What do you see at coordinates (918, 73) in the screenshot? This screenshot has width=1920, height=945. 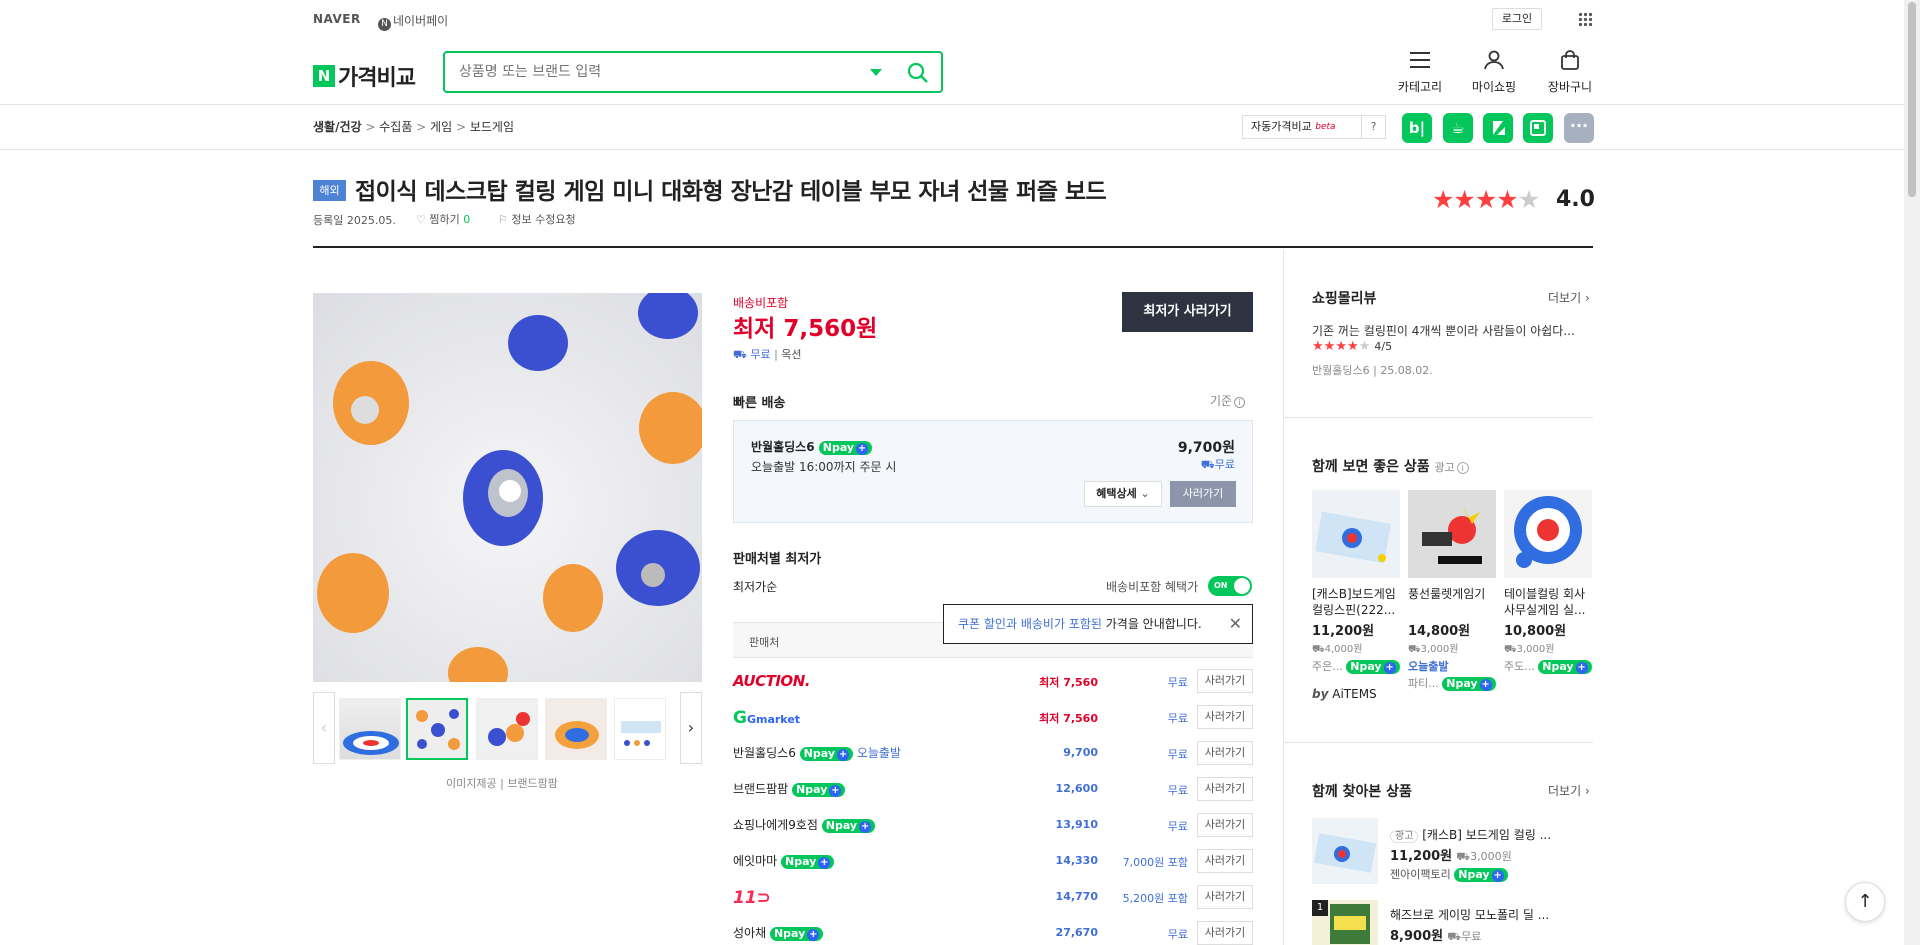 I see `search-icon` at bounding box center [918, 73].